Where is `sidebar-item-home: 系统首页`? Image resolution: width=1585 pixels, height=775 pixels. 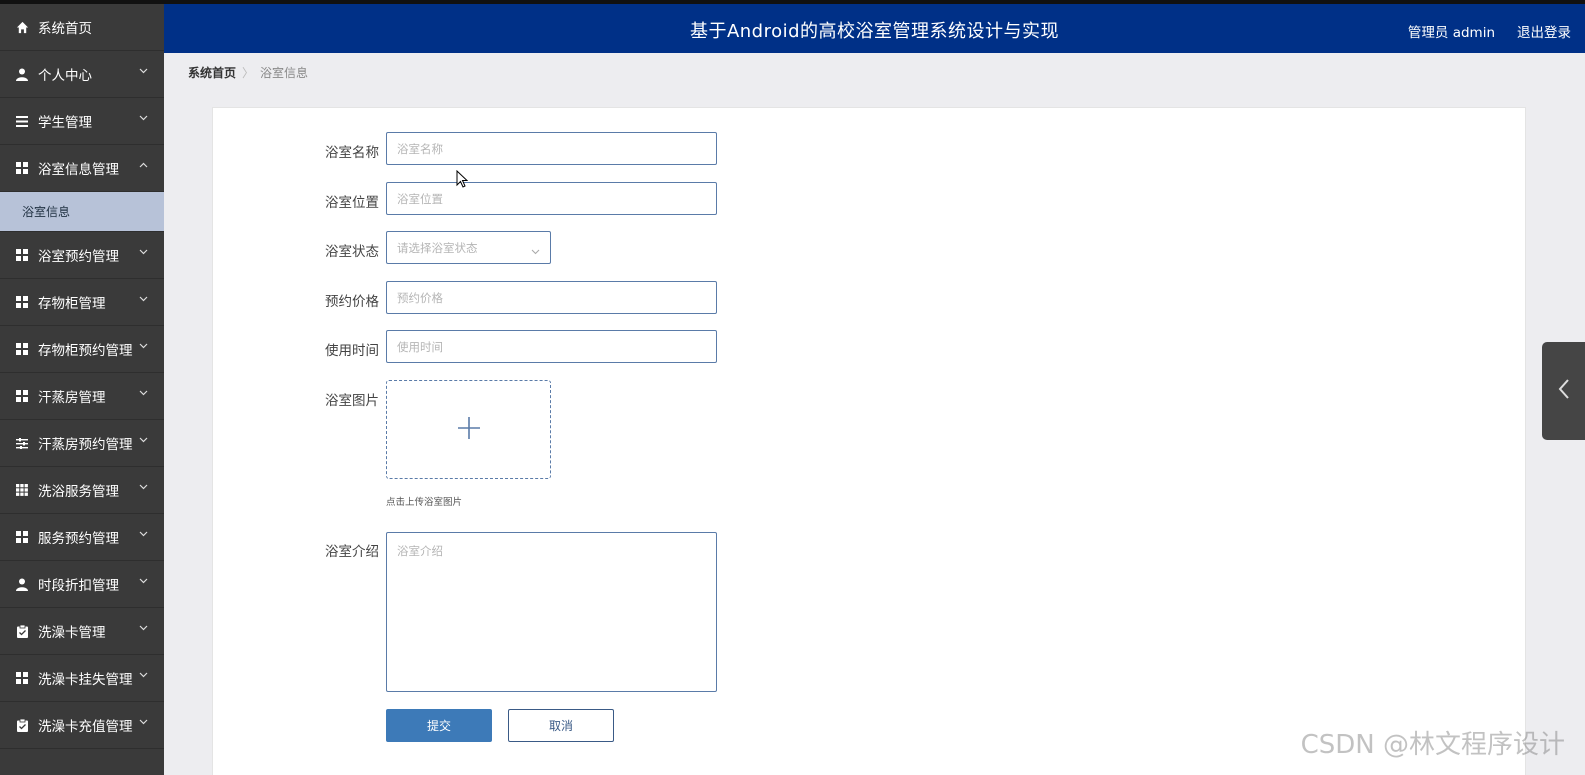 sidebar-item-home: 系统首页 is located at coordinates (82, 27).